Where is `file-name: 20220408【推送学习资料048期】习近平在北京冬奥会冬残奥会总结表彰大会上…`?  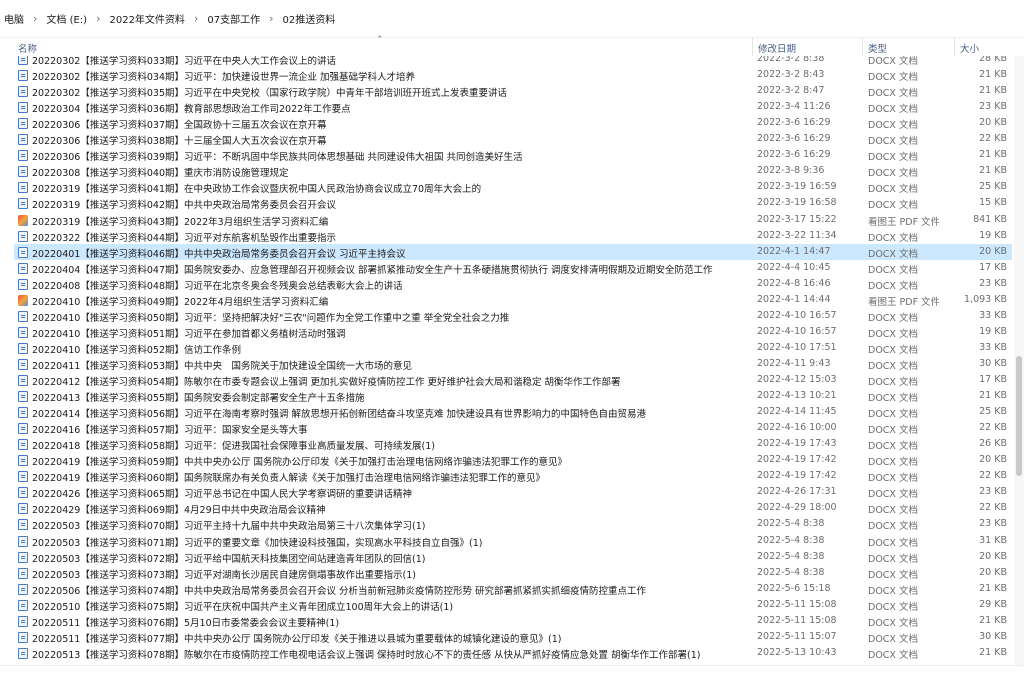 file-name: 20220408【推送学习资料048期】习近平在北京冬奥会冬残奥会总结表彰大会上… is located at coordinates (217, 286).